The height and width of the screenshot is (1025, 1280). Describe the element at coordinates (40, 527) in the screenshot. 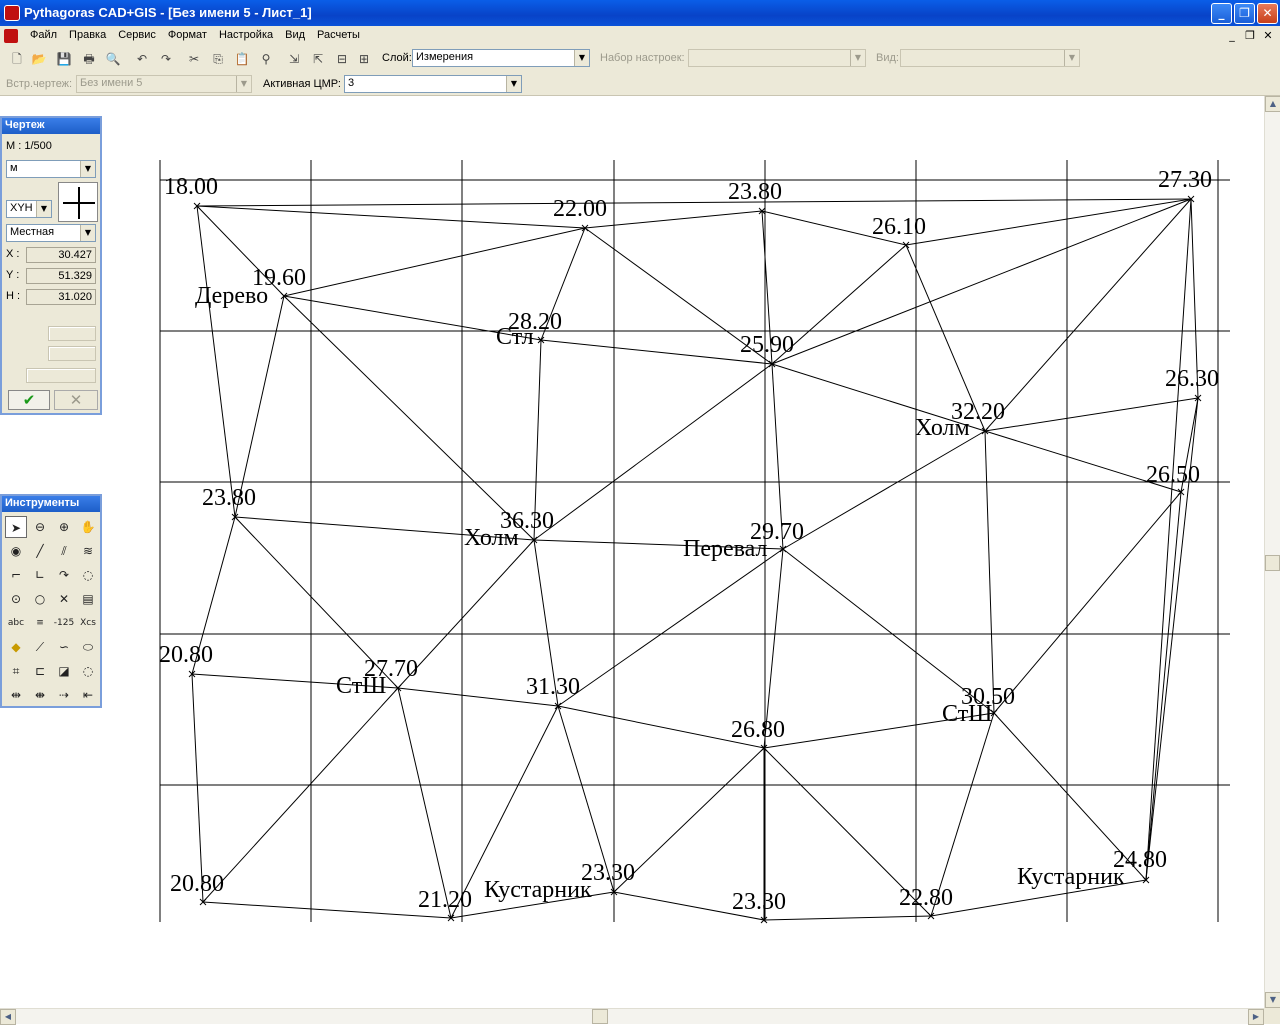

I see `zoom-out-icon: ⊖` at that location.